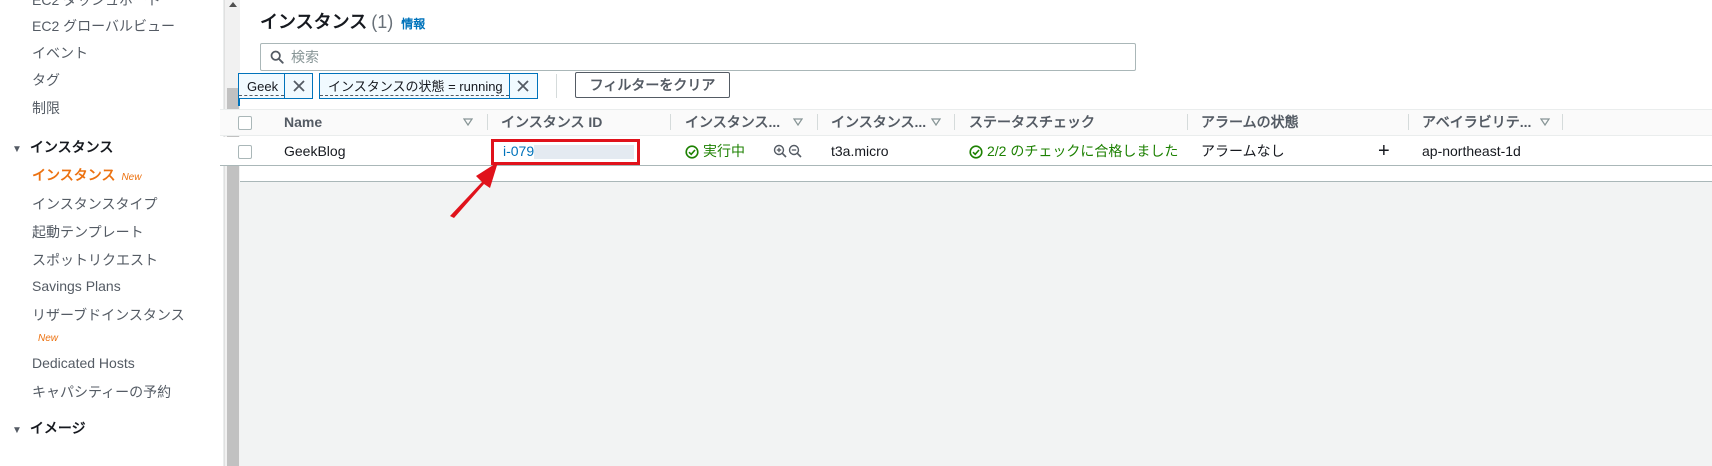 The width and height of the screenshot is (1712, 466). Describe the element at coordinates (715, 151) in the screenshot. I see `cell-instance-state: 実行中` at that location.